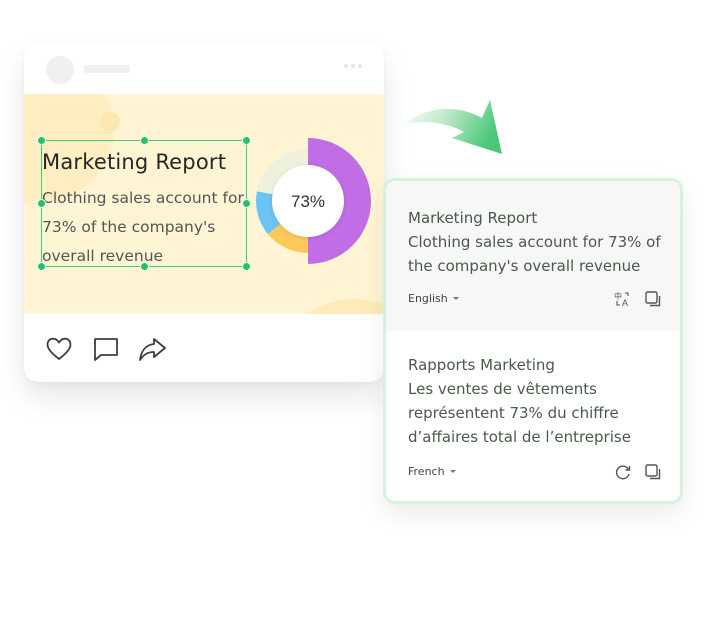 This screenshot has height=618, width=716. I want to click on avatar-placeholder, so click(60, 70).